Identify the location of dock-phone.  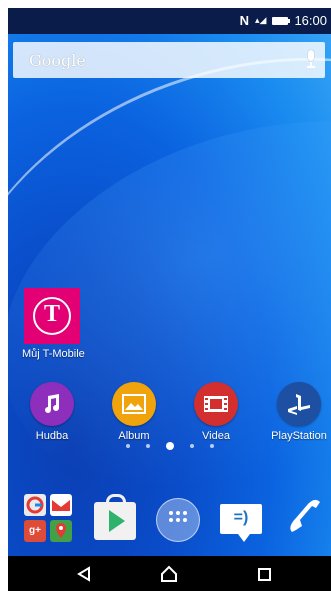
(304, 518).